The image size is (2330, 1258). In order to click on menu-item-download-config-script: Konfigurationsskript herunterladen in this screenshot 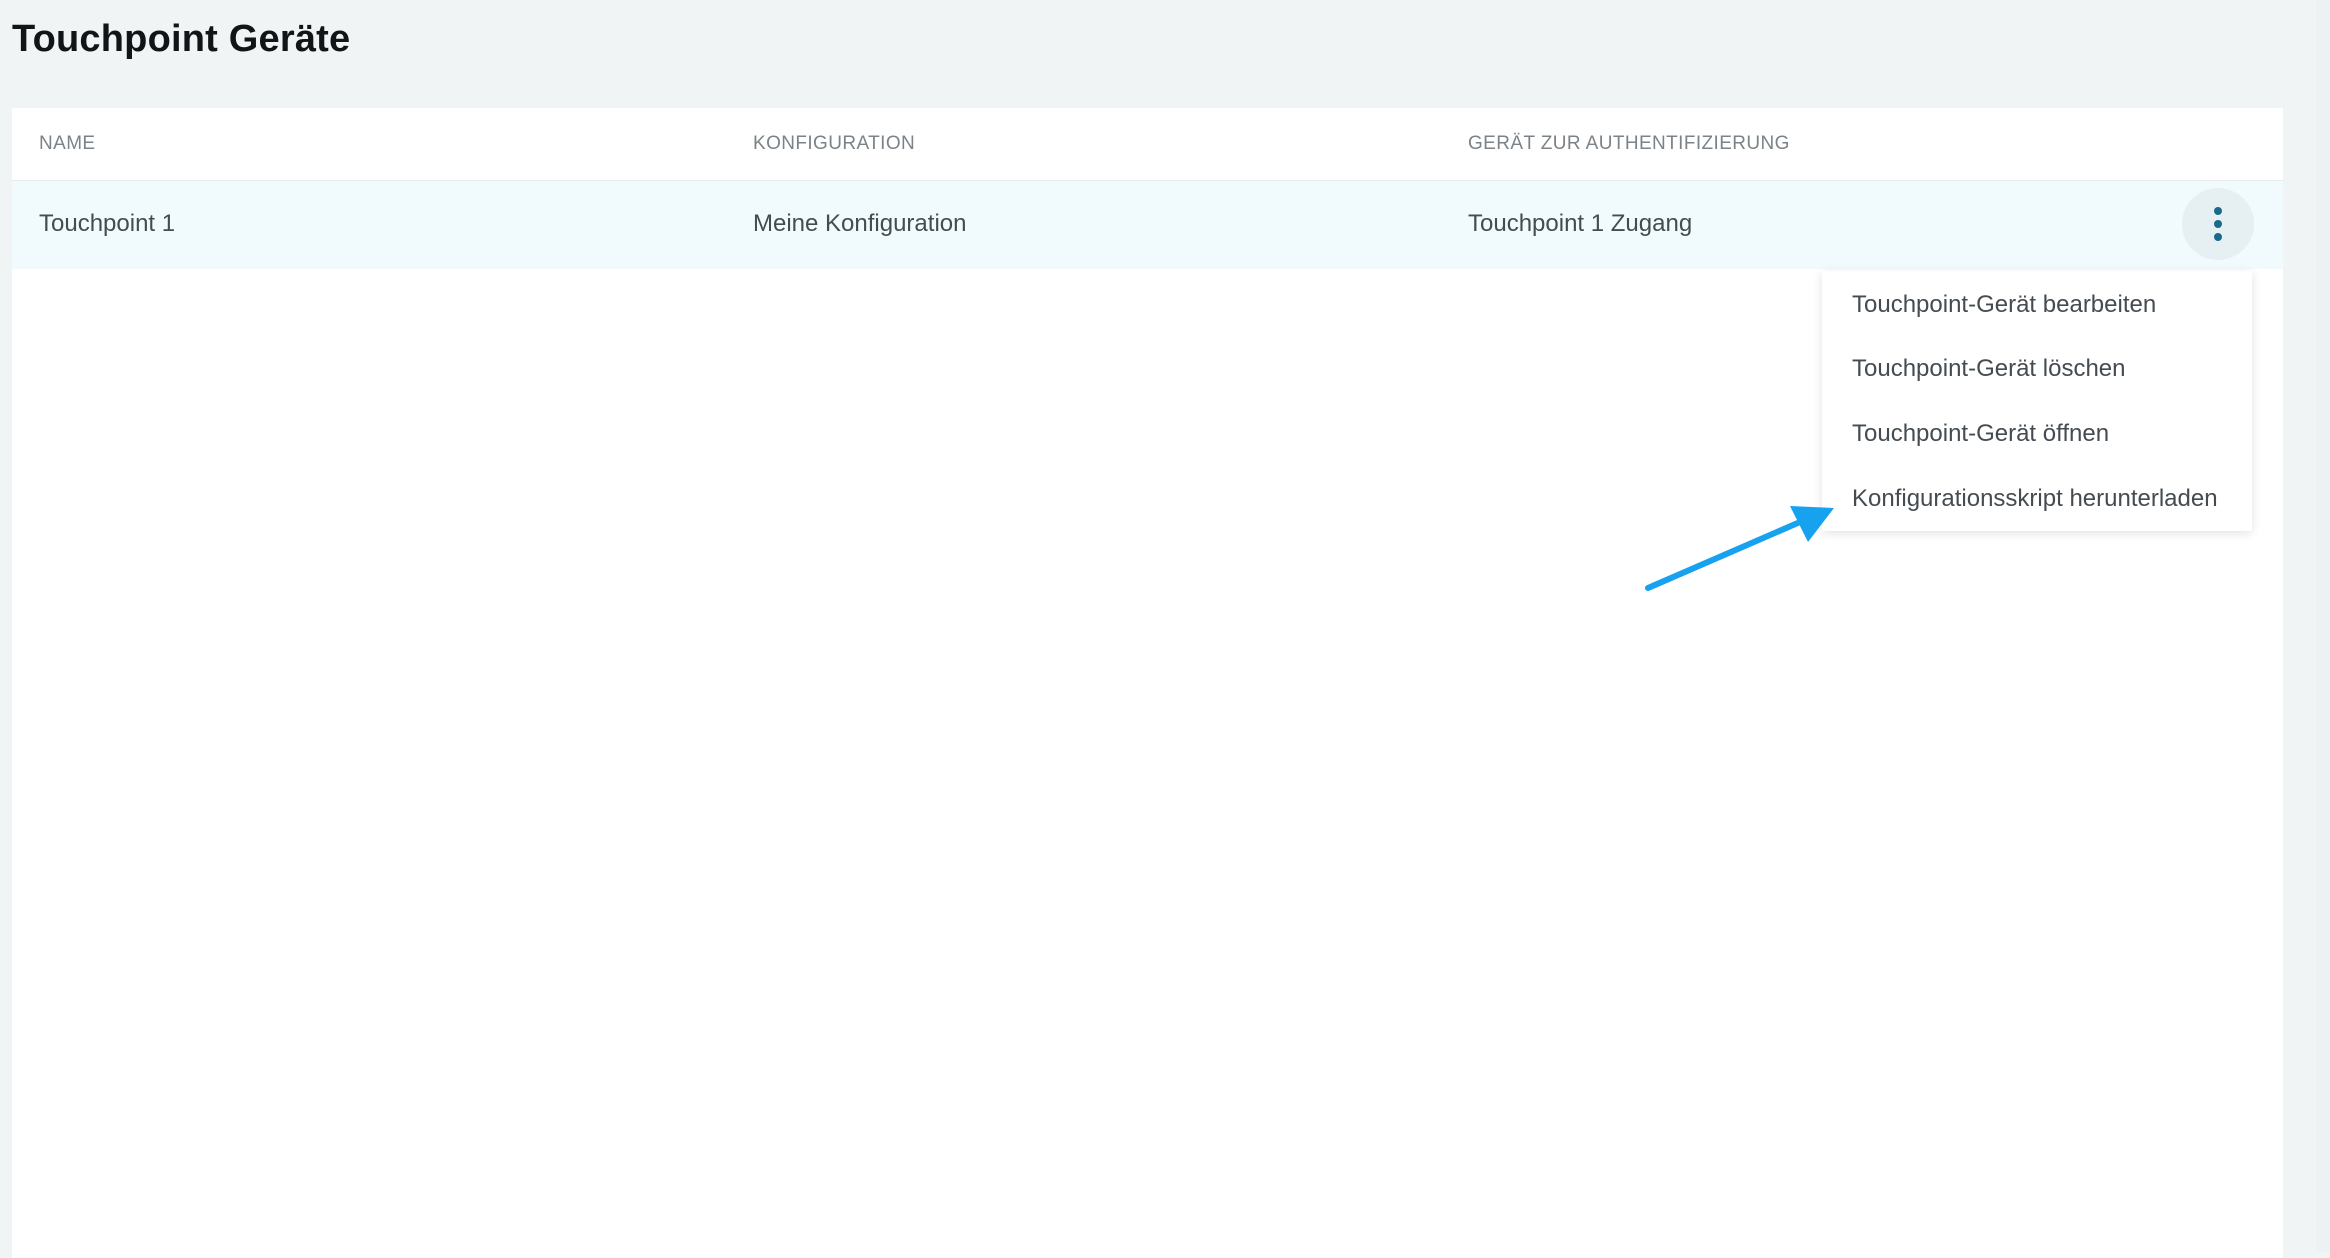, I will do `click(2035, 499)`.